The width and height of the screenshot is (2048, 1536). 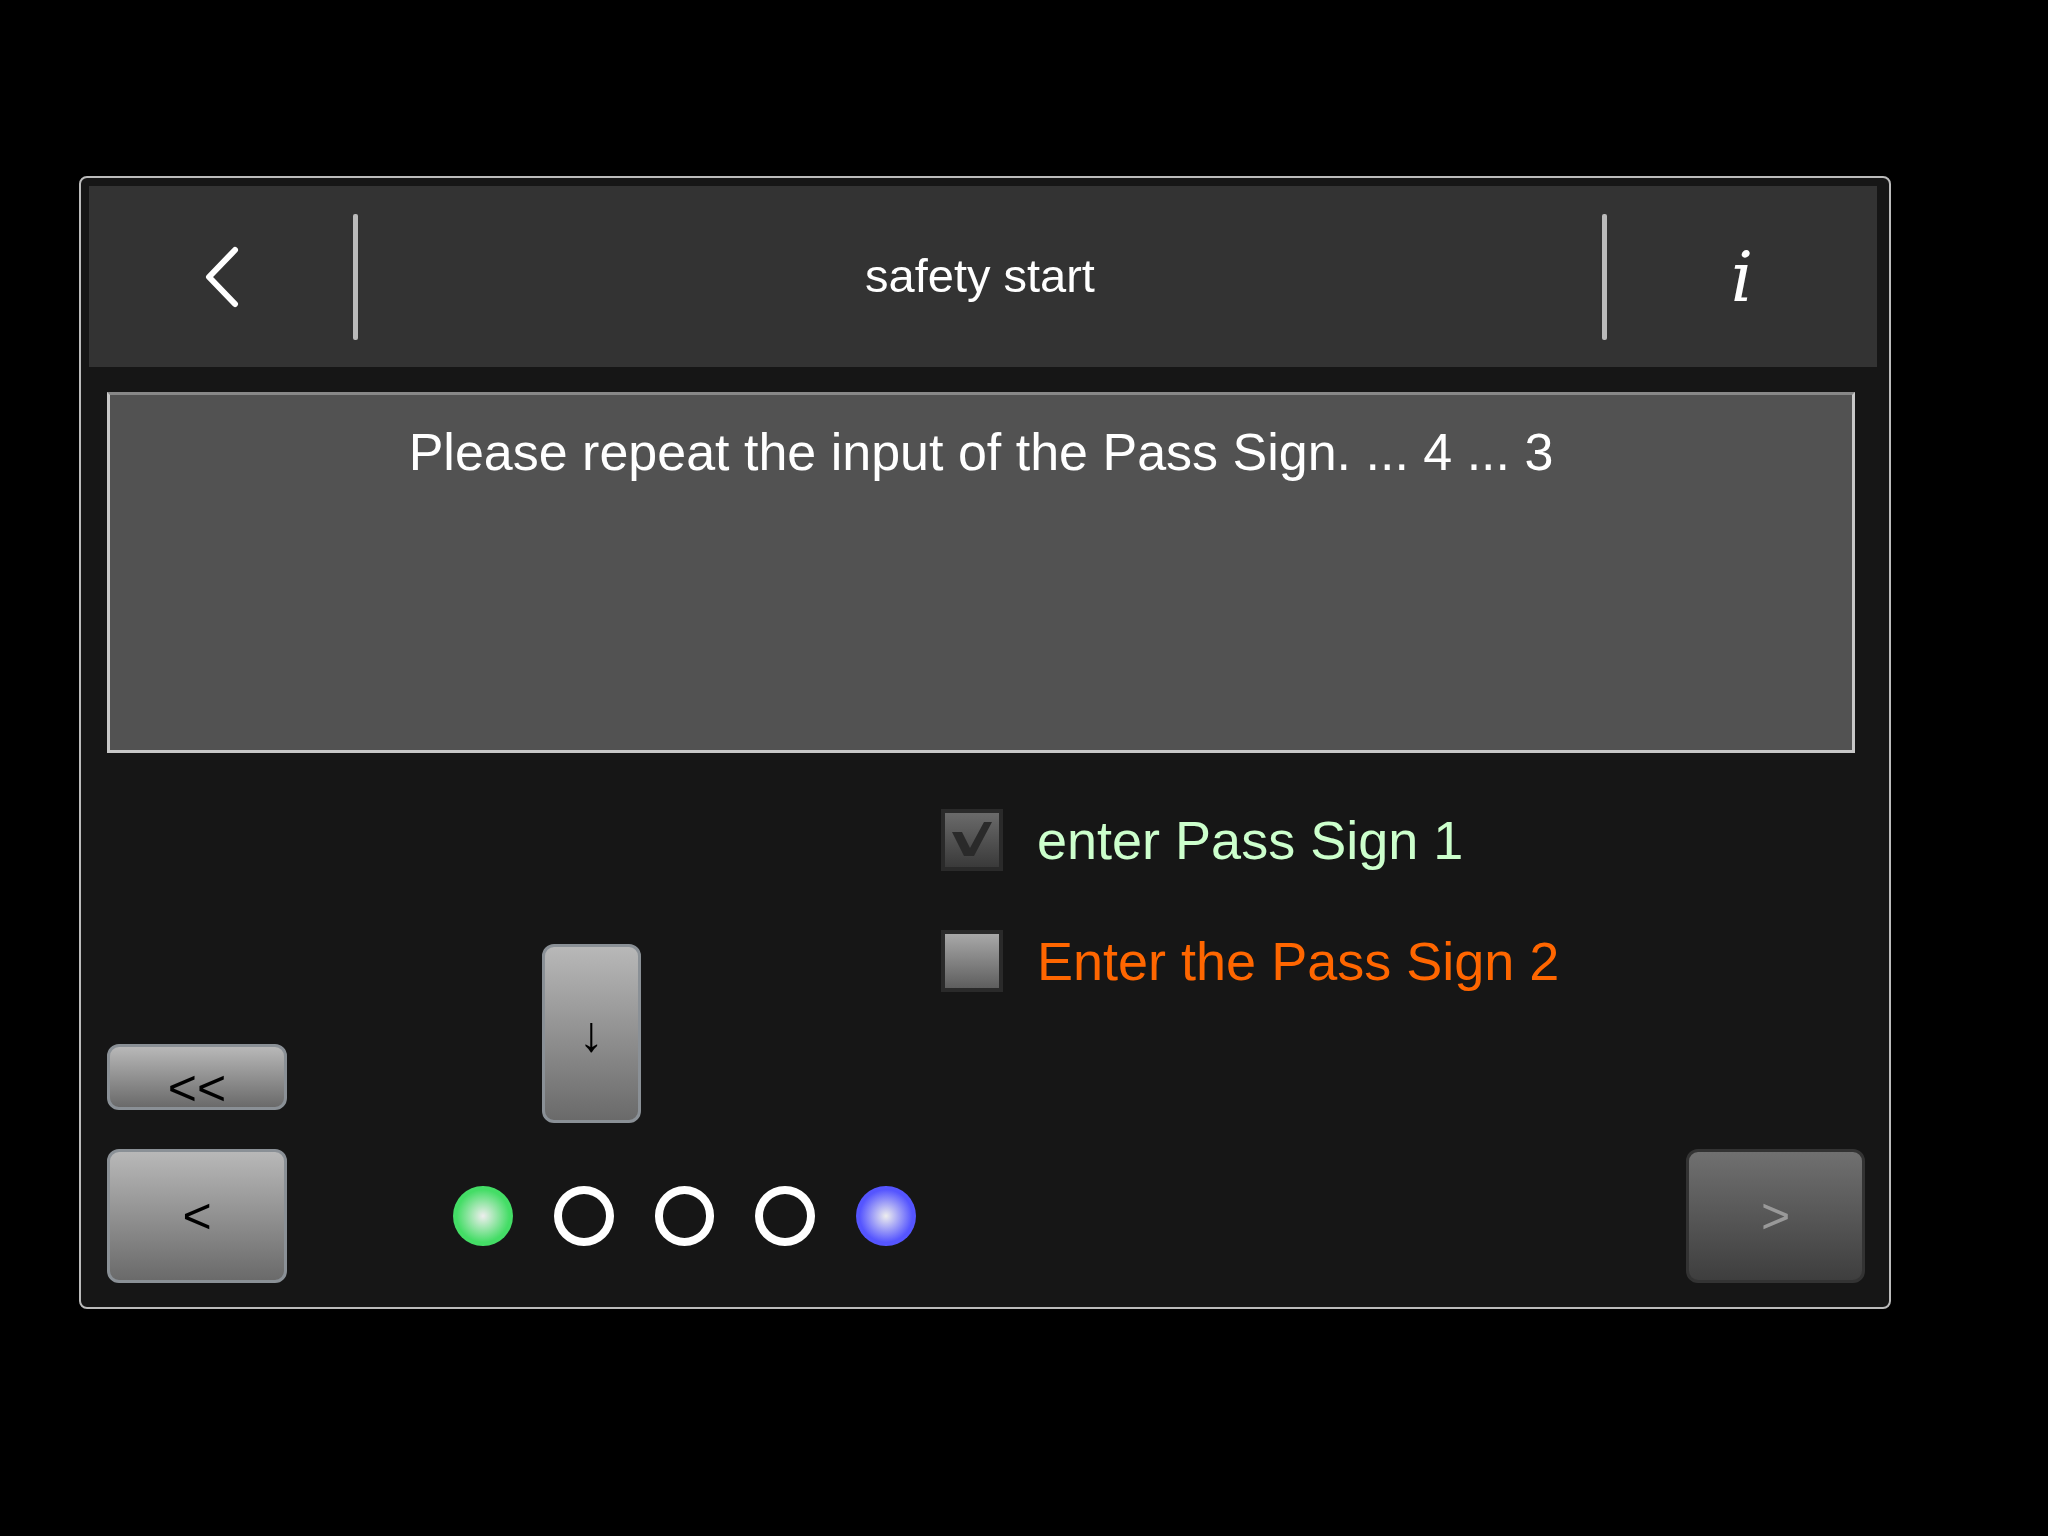 I want to click on info-button: i, so click(x=1742, y=276).